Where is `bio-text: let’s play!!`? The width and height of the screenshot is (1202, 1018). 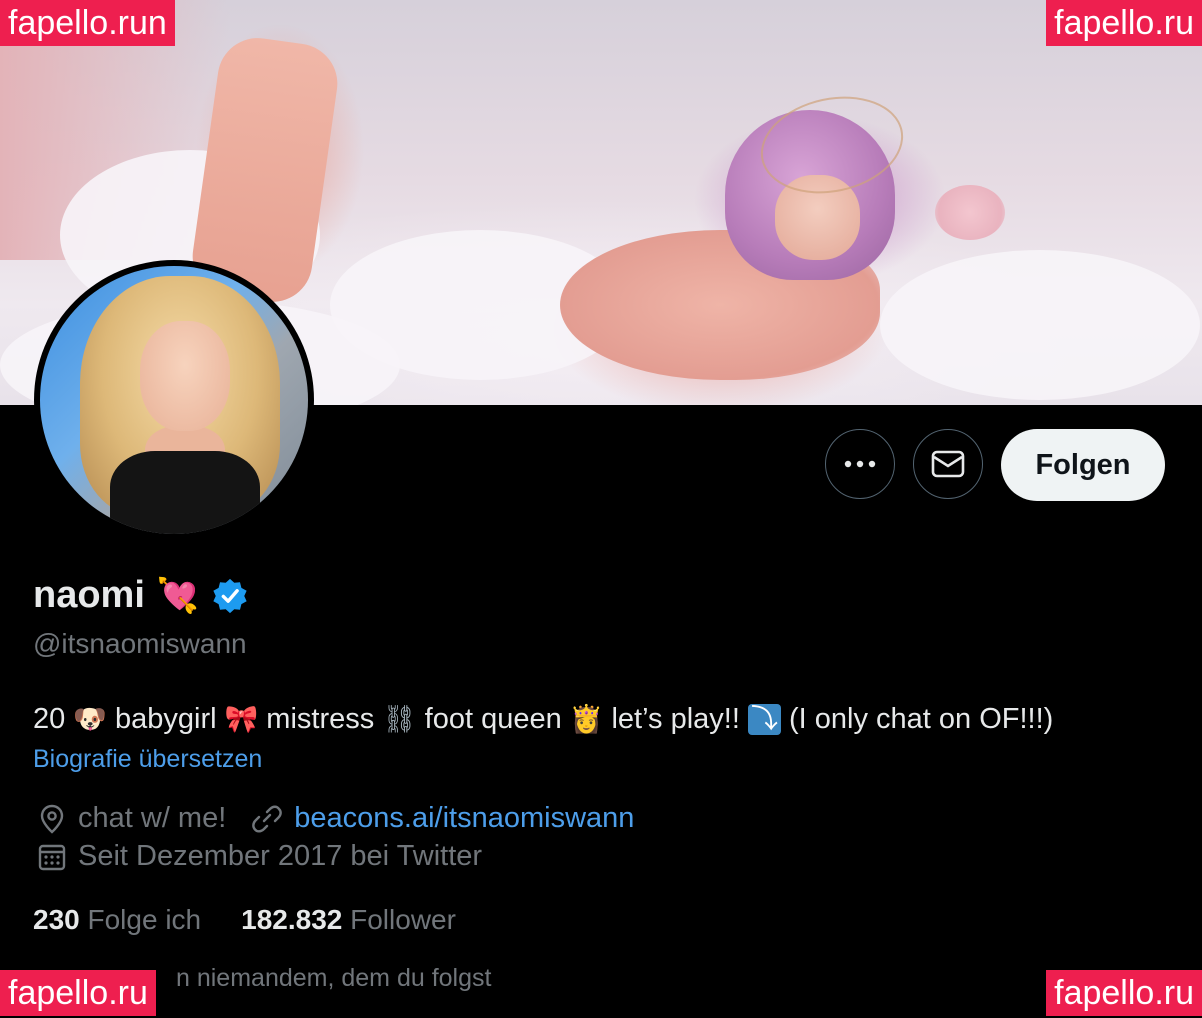
bio-text: let’s play!! is located at coordinates (675, 719).